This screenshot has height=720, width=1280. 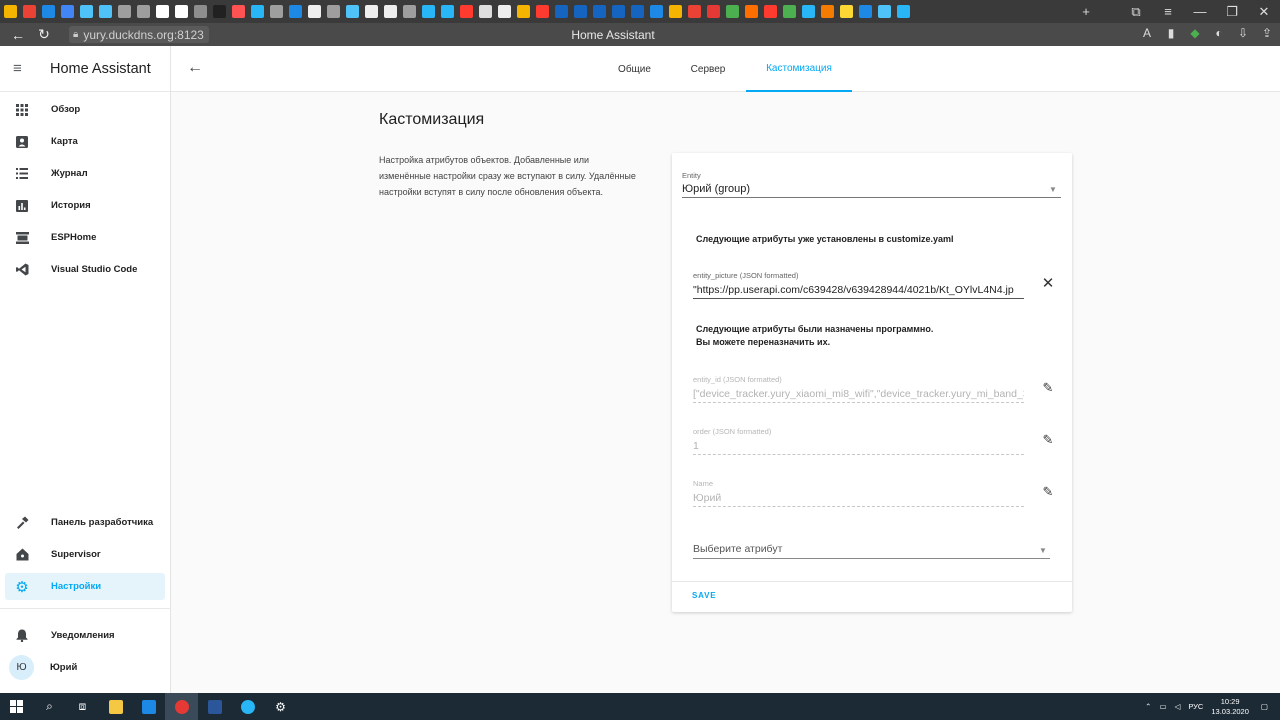 I want to click on save-button: SAVE, so click(x=704, y=595).